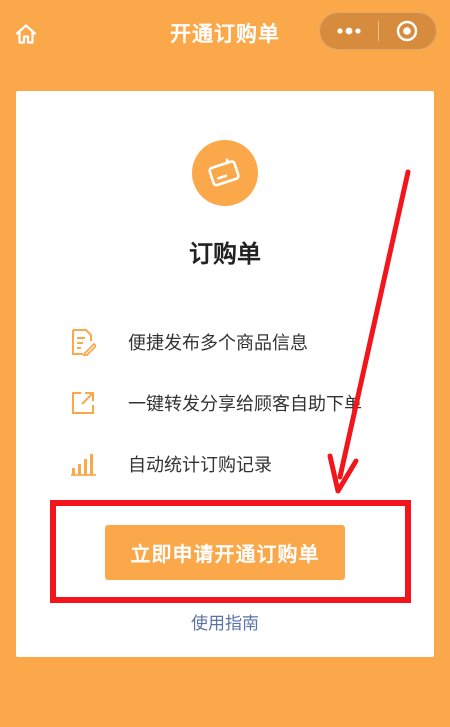 The image size is (450, 727). I want to click on mini-program-capsule, so click(378, 31).